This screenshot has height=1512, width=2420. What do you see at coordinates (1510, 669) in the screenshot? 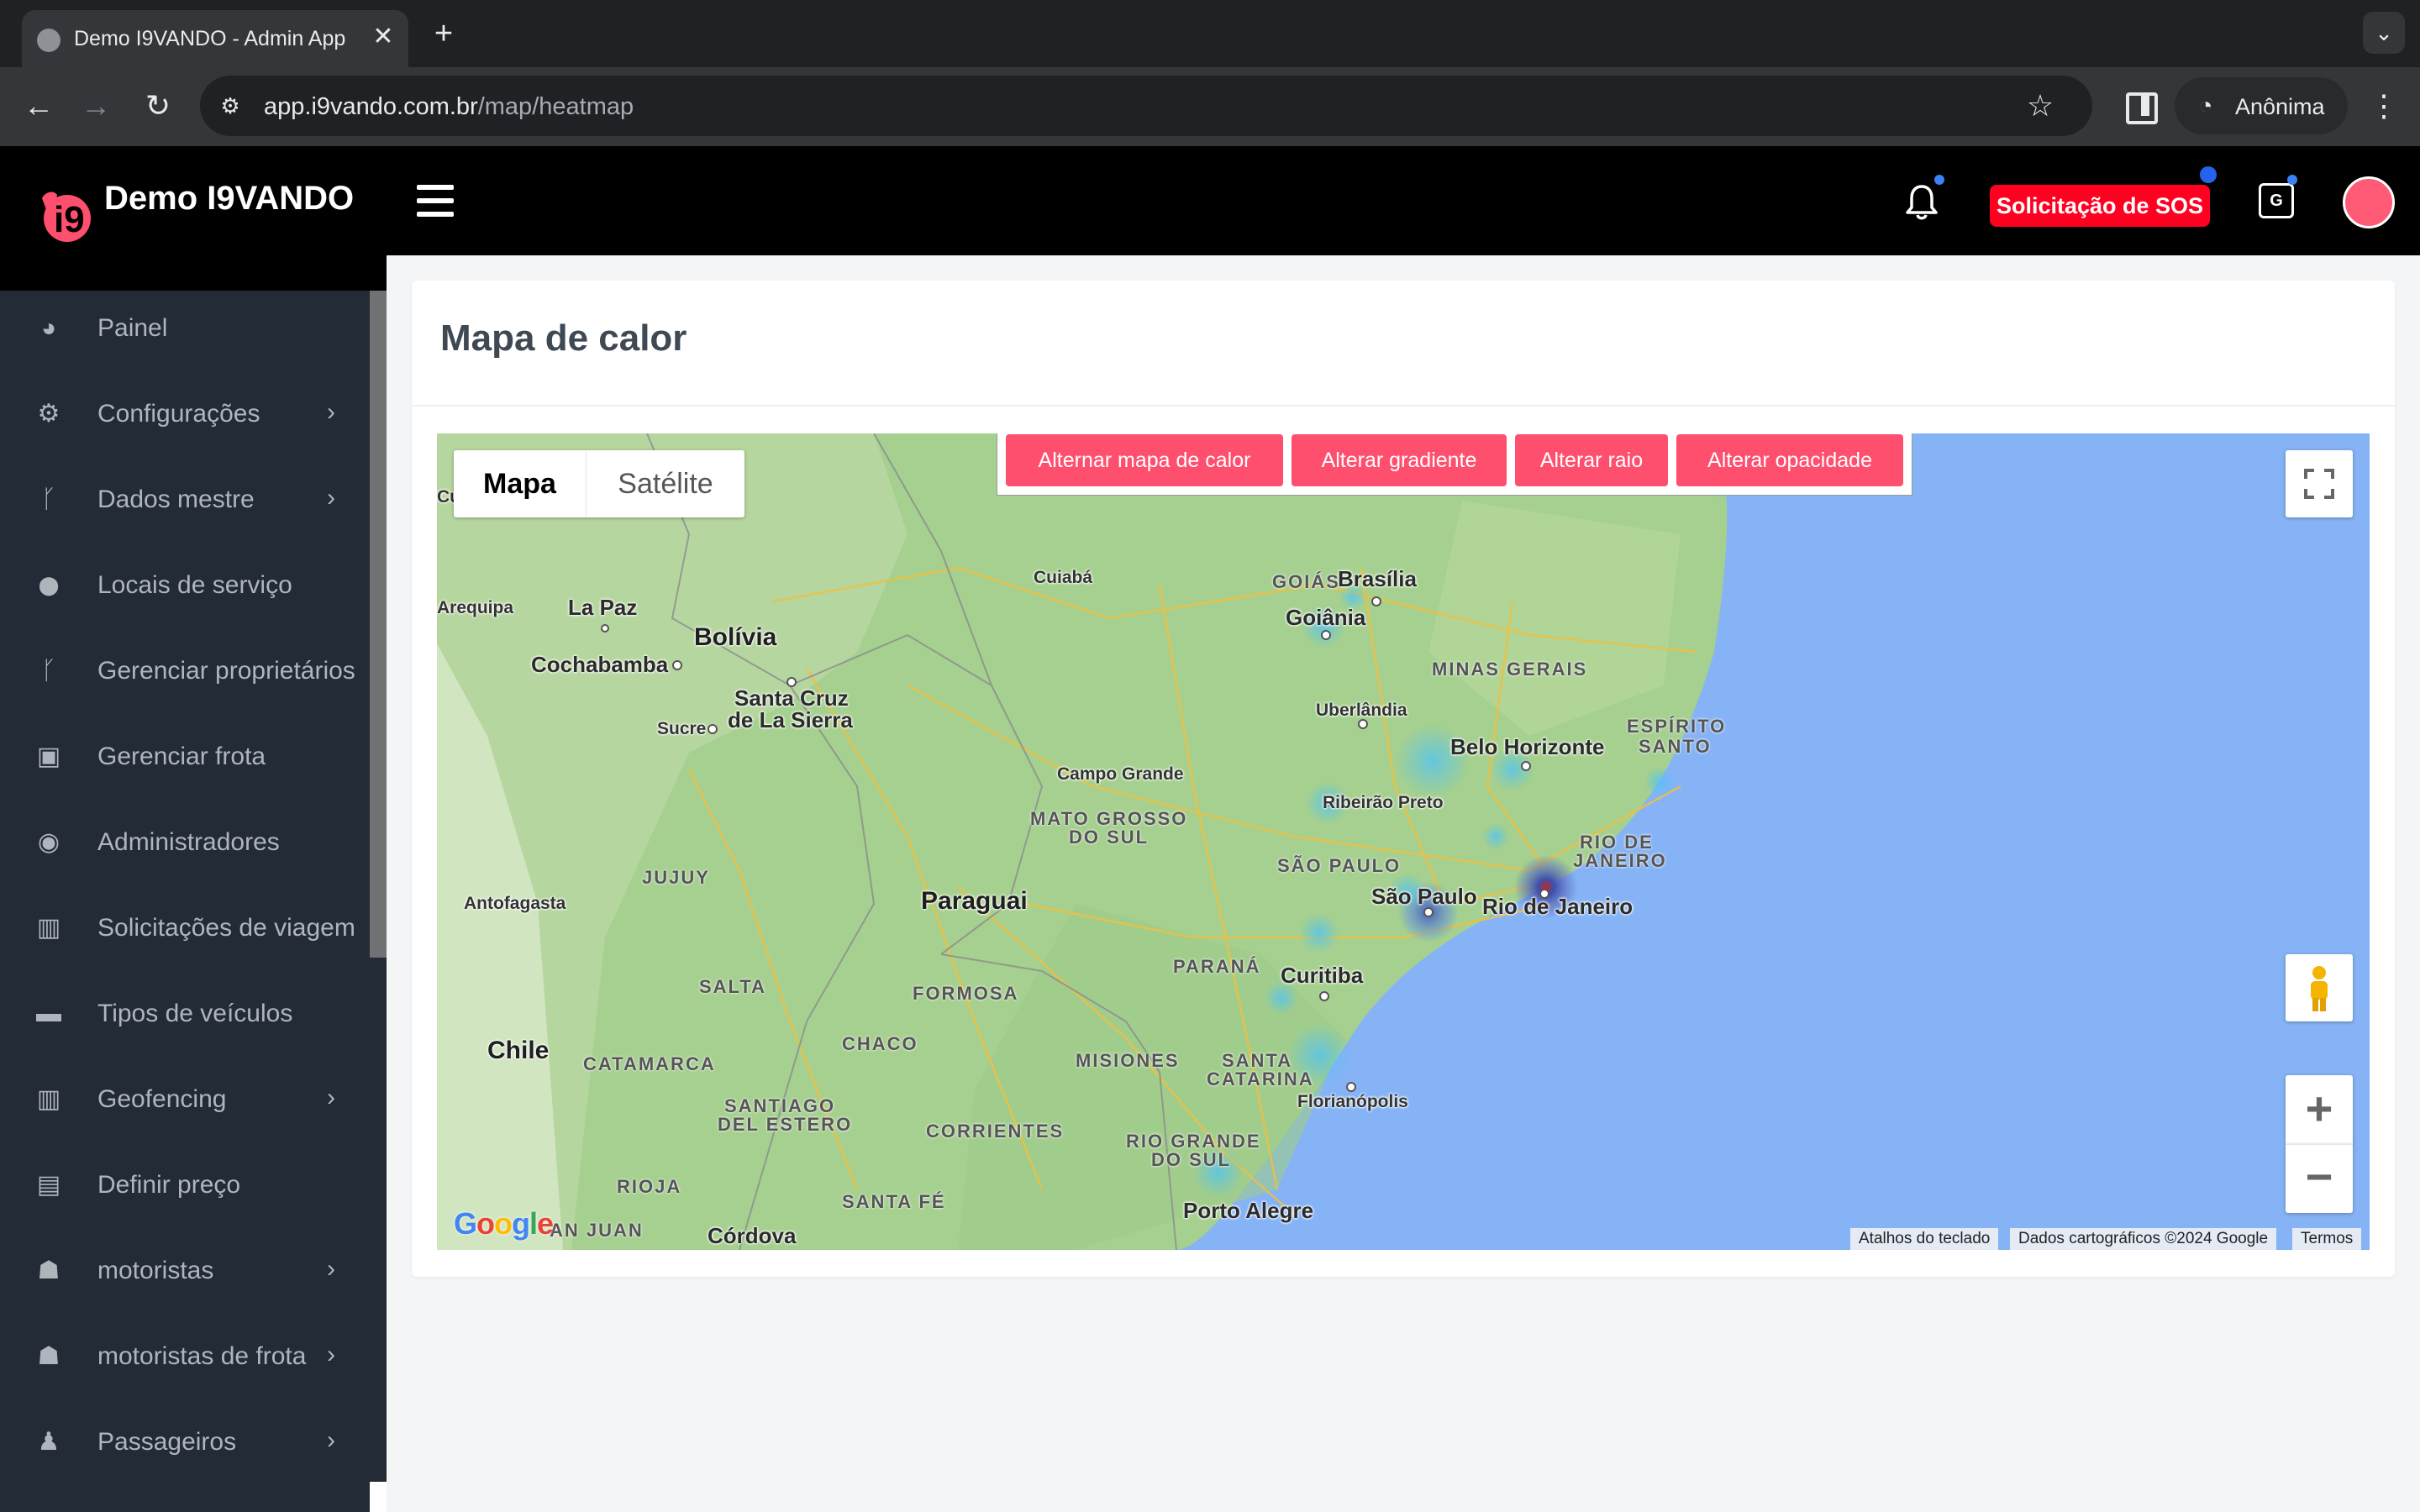
I see `map-label: MINAS GERAIS` at bounding box center [1510, 669].